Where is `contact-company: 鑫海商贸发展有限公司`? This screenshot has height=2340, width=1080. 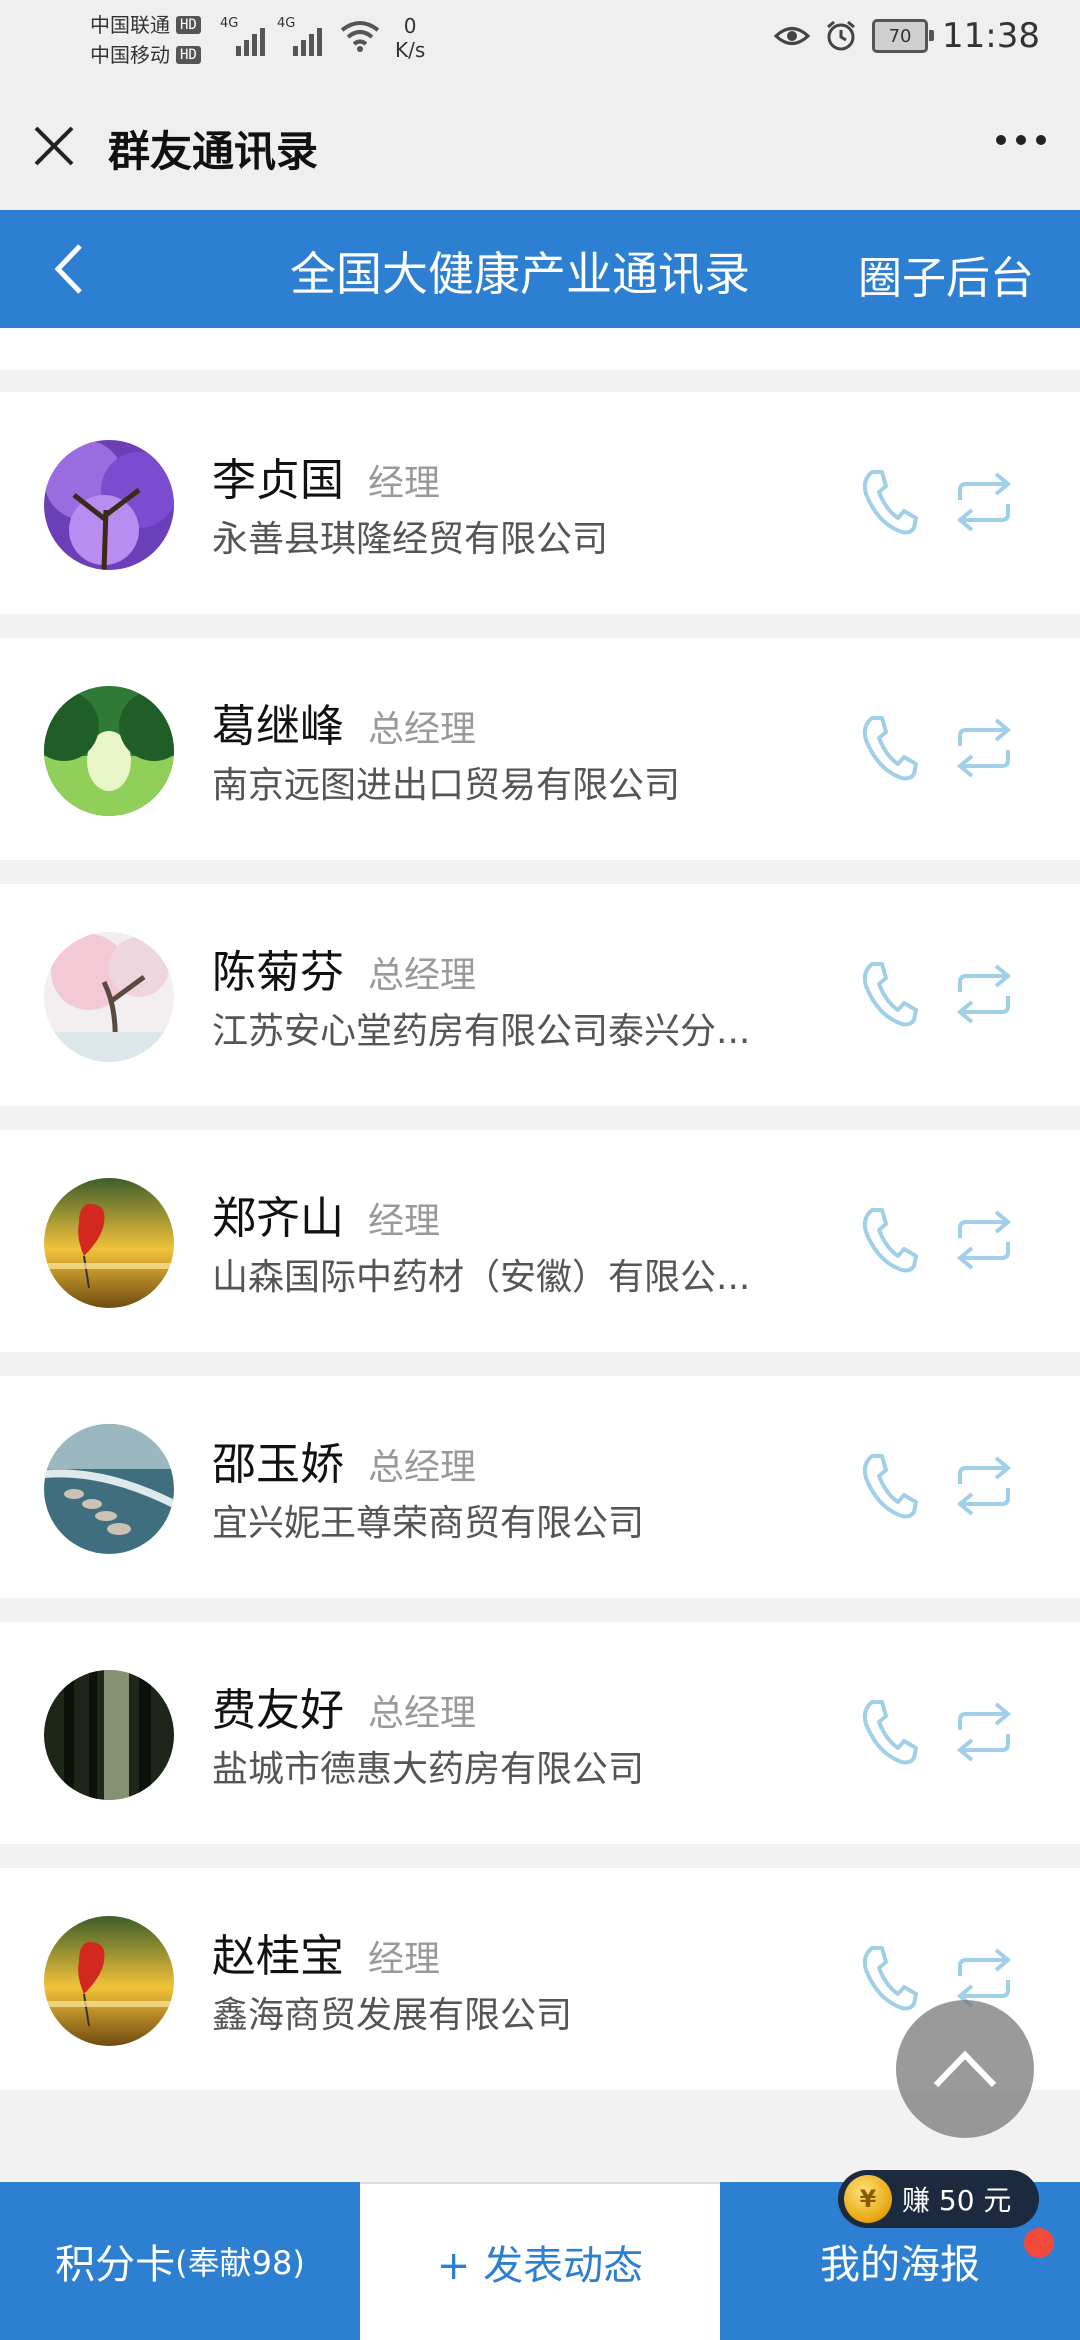
contact-company: 鑫海商贸发展有限公司 is located at coordinates (392, 2015).